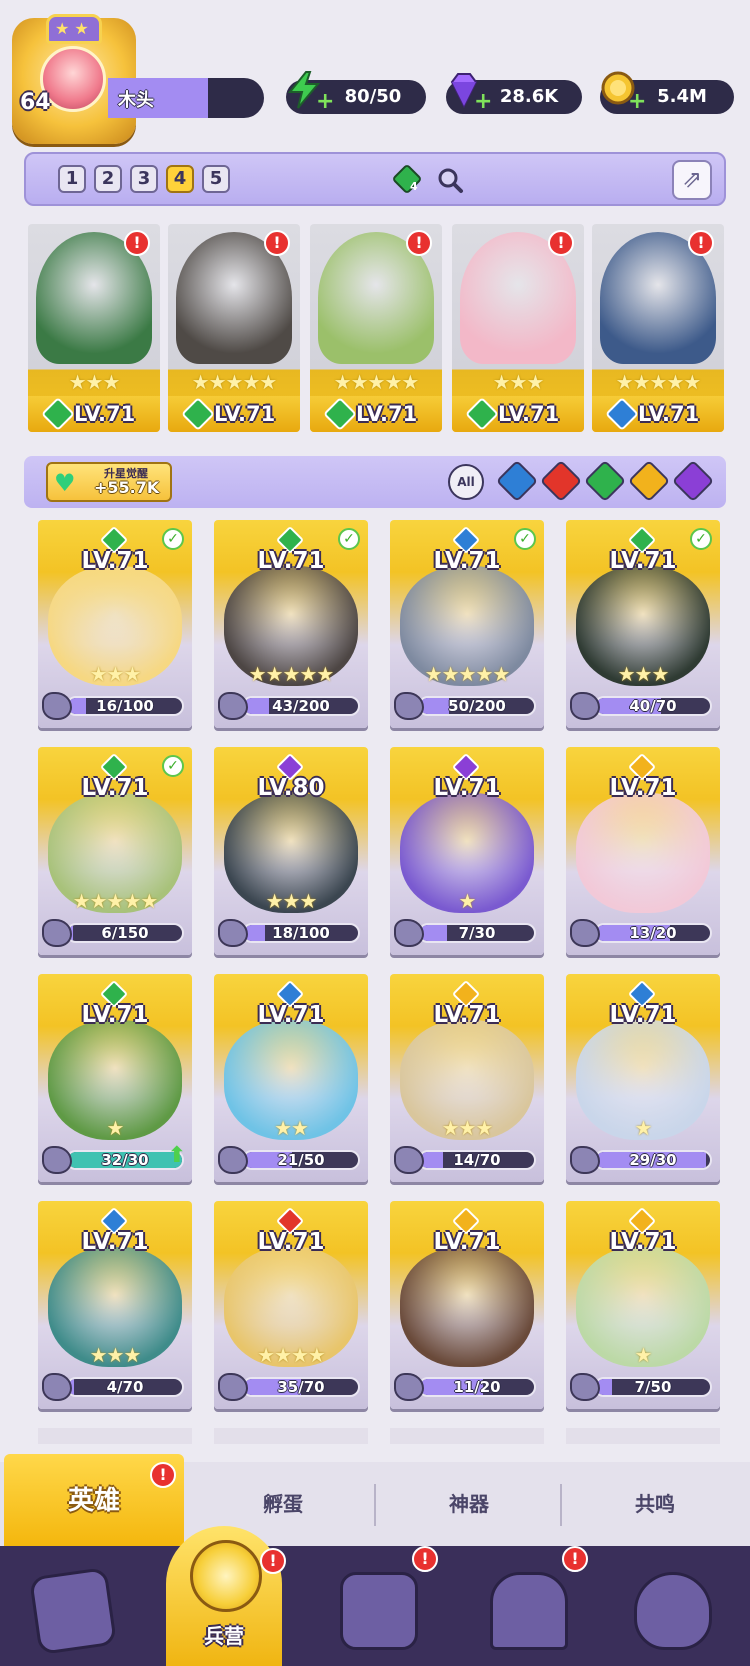 The width and height of the screenshot is (750, 1666). I want to click on gem-plus-icon: +, so click(483, 102).